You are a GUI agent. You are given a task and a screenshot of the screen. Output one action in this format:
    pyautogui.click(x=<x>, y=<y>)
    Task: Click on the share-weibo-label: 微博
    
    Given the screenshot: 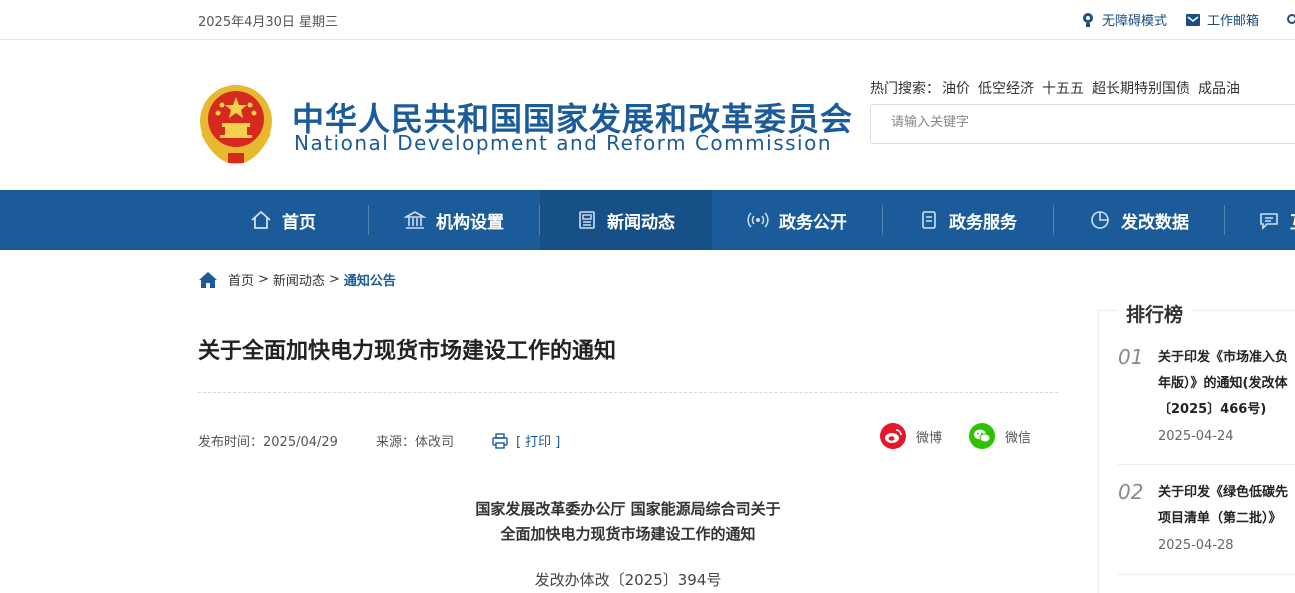 What is the action you would take?
    pyautogui.click(x=929, y=438)
    